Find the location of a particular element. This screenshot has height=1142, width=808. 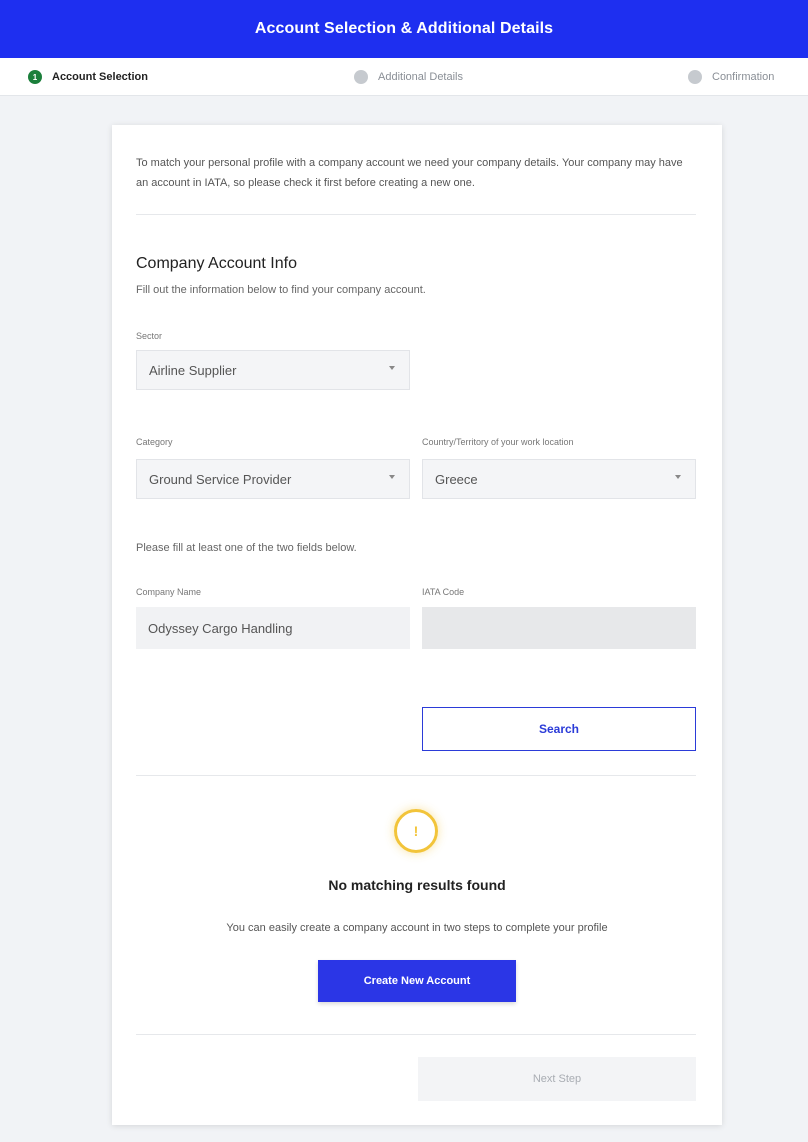

step-account-selection: 1 Account Selection is located at coordinates (88, 77).